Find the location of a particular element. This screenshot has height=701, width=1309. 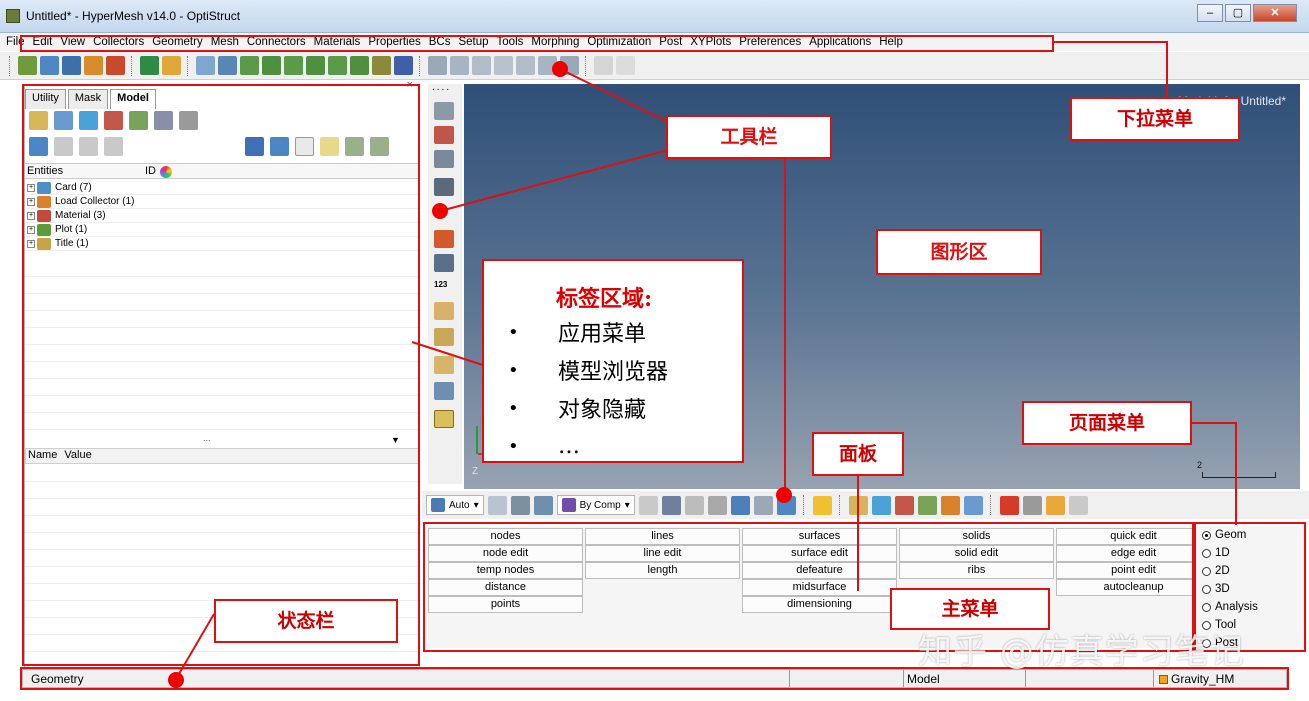

collector-property-icon is located at coordinates (881, 505).